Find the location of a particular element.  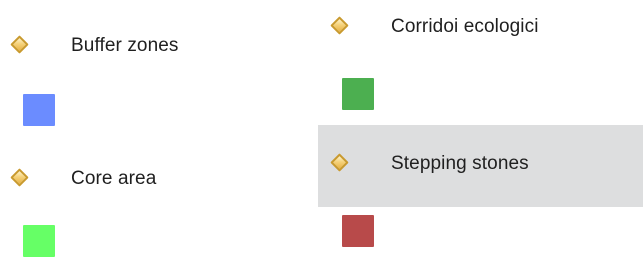

legend-item-buffer-zones: Buffer zones is located at coordinates (150, 47).